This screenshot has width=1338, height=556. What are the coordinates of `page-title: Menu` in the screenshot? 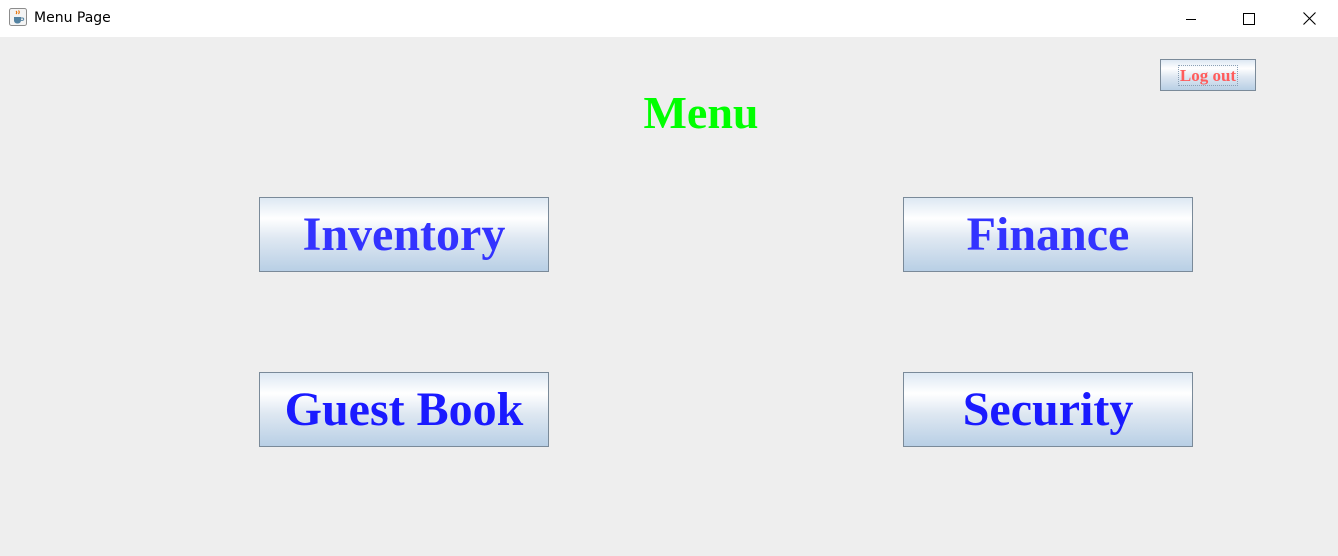 It's located at (701, 112).